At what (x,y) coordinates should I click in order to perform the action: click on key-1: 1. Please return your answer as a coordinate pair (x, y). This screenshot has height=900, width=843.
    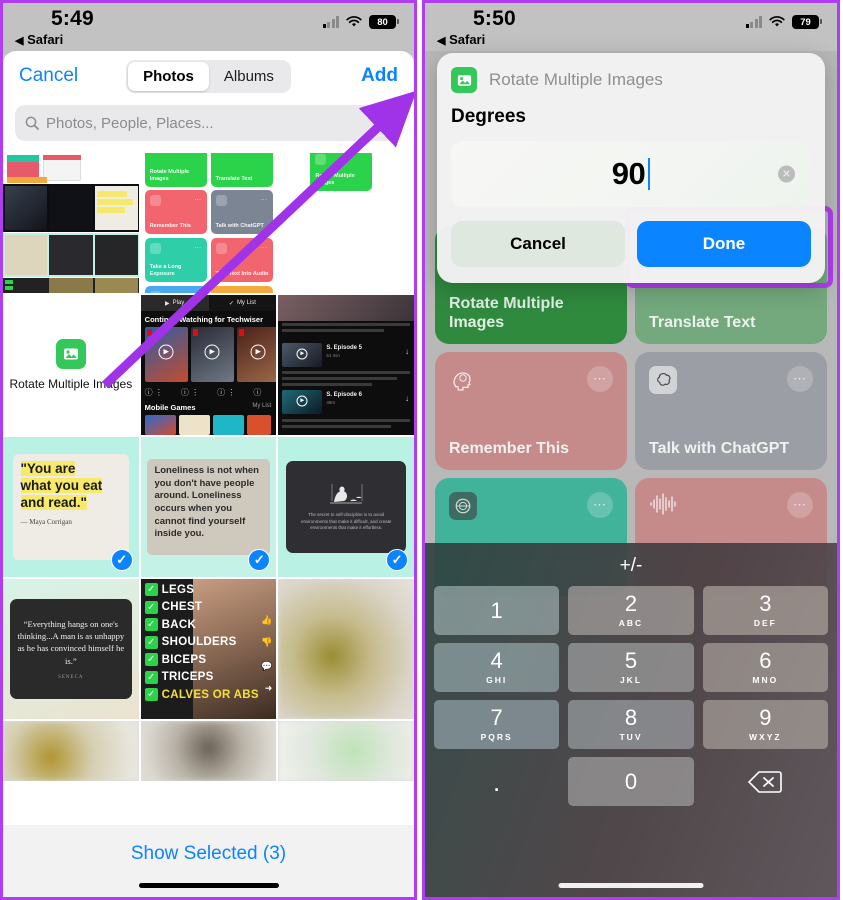
    Looking at the image, I should click on (497, 610).